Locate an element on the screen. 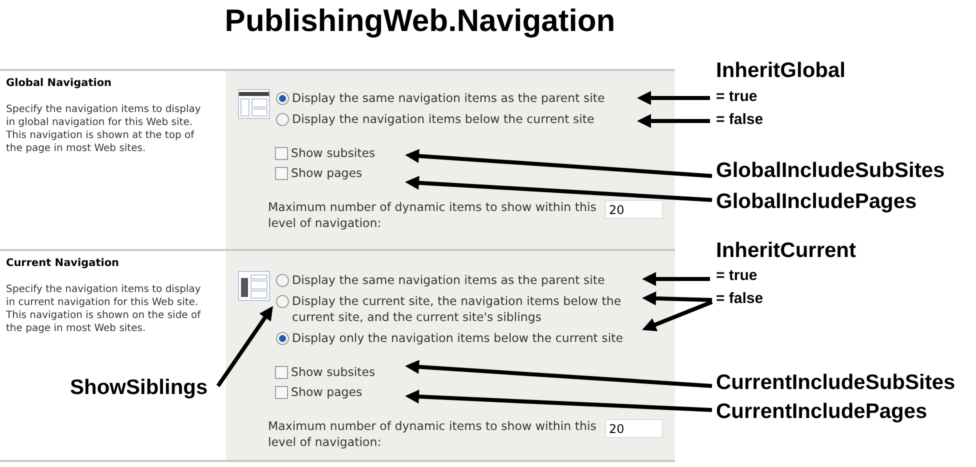 The width and height of the screenshot is (976, 467). radio-label: Display the current site, the navigation items below the current site, and the current site's siblings is located at coordinates (464, 309).